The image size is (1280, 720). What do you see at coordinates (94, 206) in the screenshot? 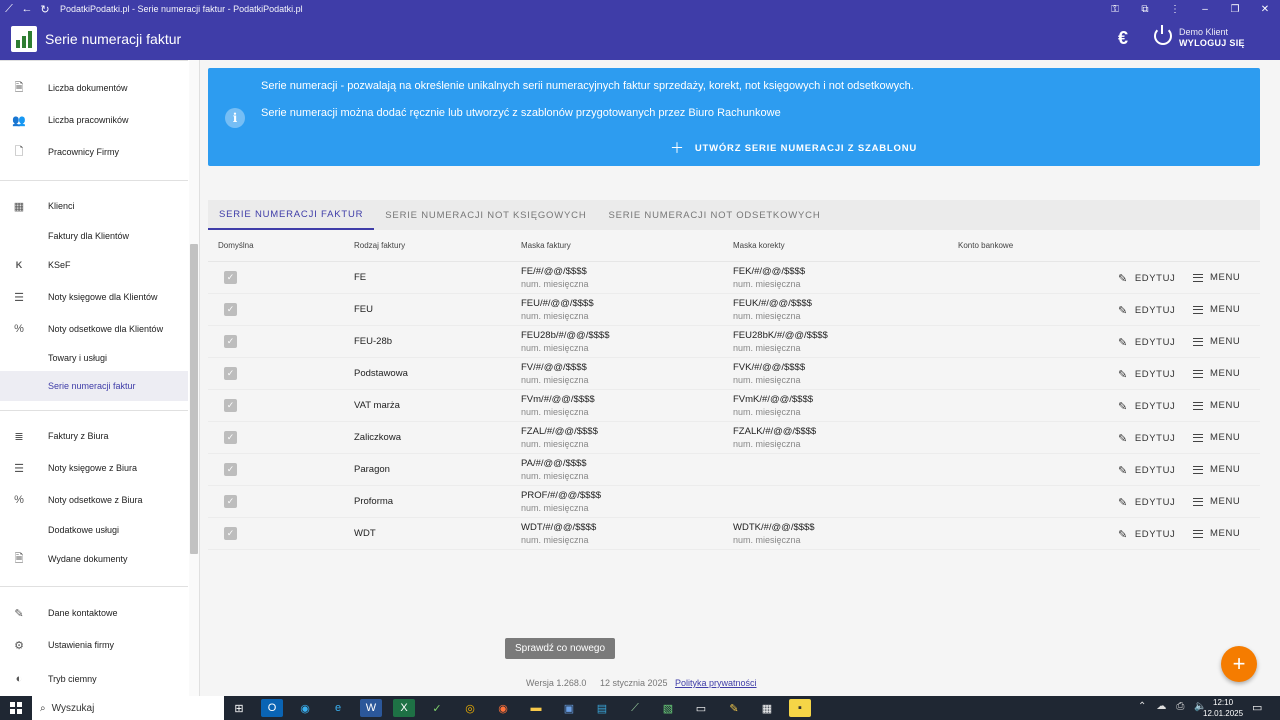
I see `sidebar-item-klienci: ▦ Klienci` at bounding box center [94, 206].